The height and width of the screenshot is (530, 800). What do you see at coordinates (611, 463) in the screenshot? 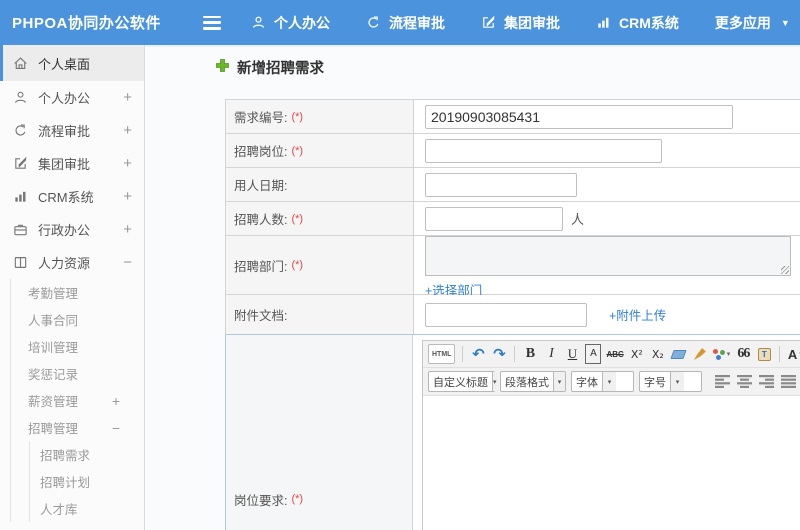
I see `editor-content-area` at bounding box center [611, 463].